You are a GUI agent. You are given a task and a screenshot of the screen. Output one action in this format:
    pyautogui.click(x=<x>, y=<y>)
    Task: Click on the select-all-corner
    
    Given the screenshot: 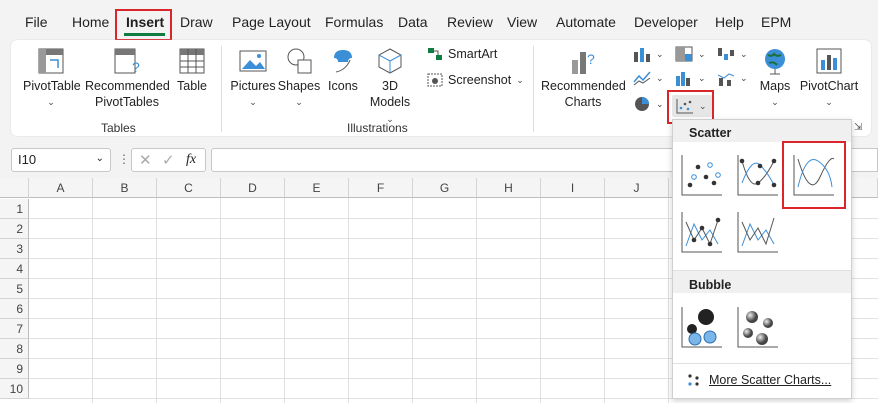 What is the action you would take?
    pyautogui.click(x=14, y=188)
    